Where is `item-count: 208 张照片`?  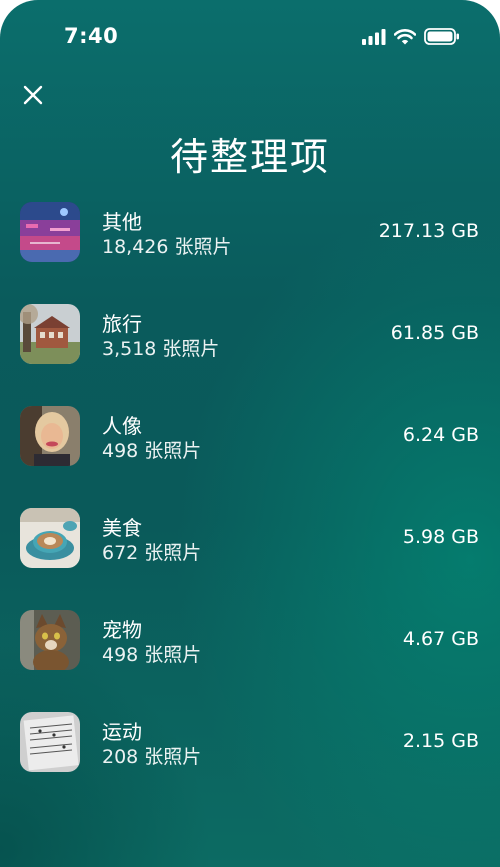
item-count: 208 张照片 is located at coordinates (152, 757).